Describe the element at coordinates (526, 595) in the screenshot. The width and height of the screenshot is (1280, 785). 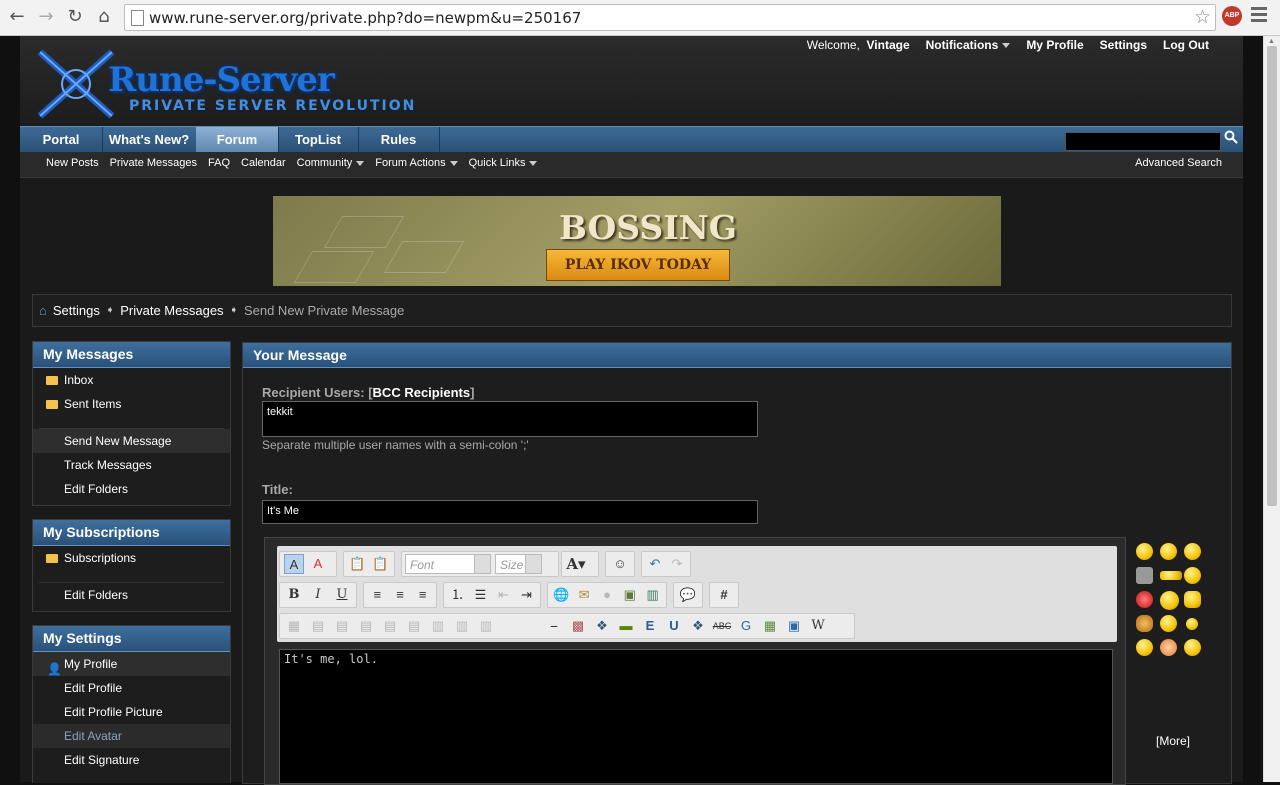
I see `indent-icon: ⇥` at that location.